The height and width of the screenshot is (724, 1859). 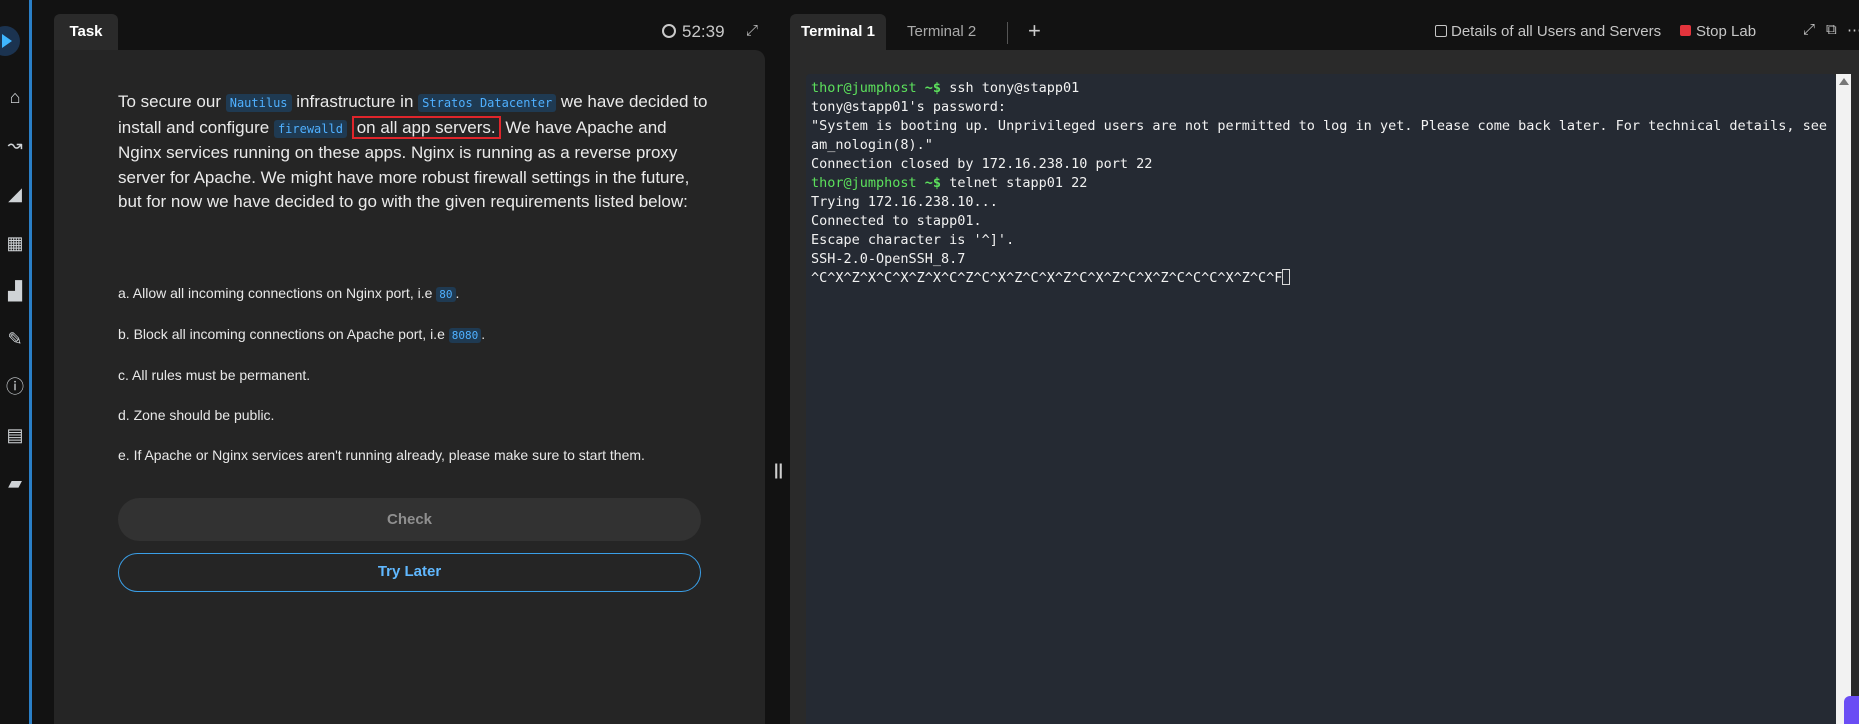 I want to click on terminal-line: Escape character is '^]'., so click(x=913, y=240).